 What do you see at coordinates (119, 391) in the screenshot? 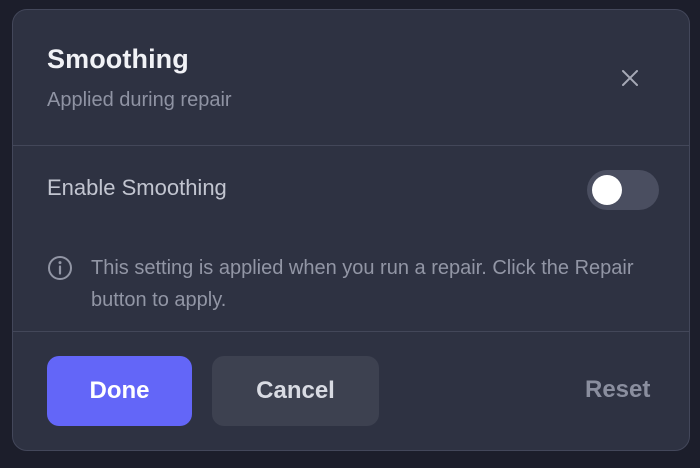
I see `done-button: Done` at bounding box center [119, 391].